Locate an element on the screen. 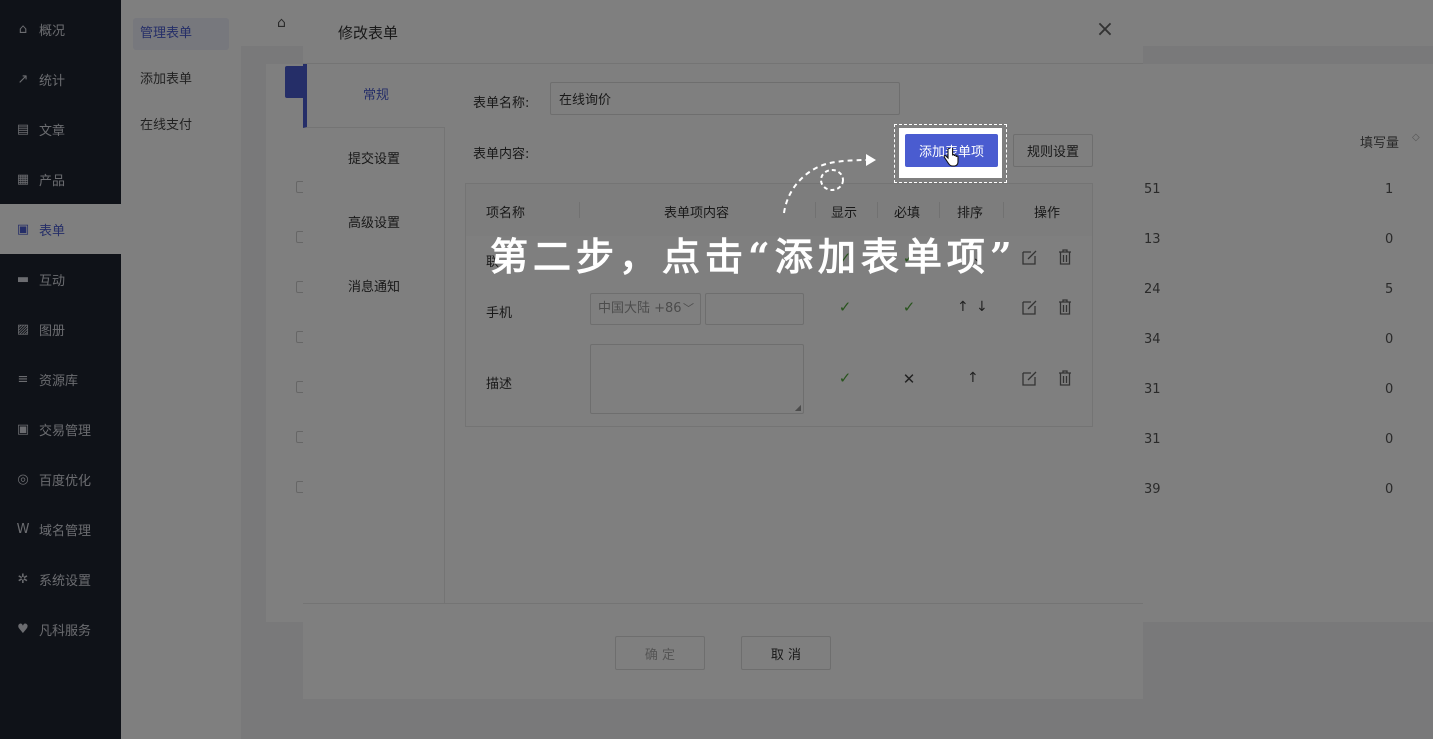  move-down-icon: ↓ is located at coordinates (982, 307).